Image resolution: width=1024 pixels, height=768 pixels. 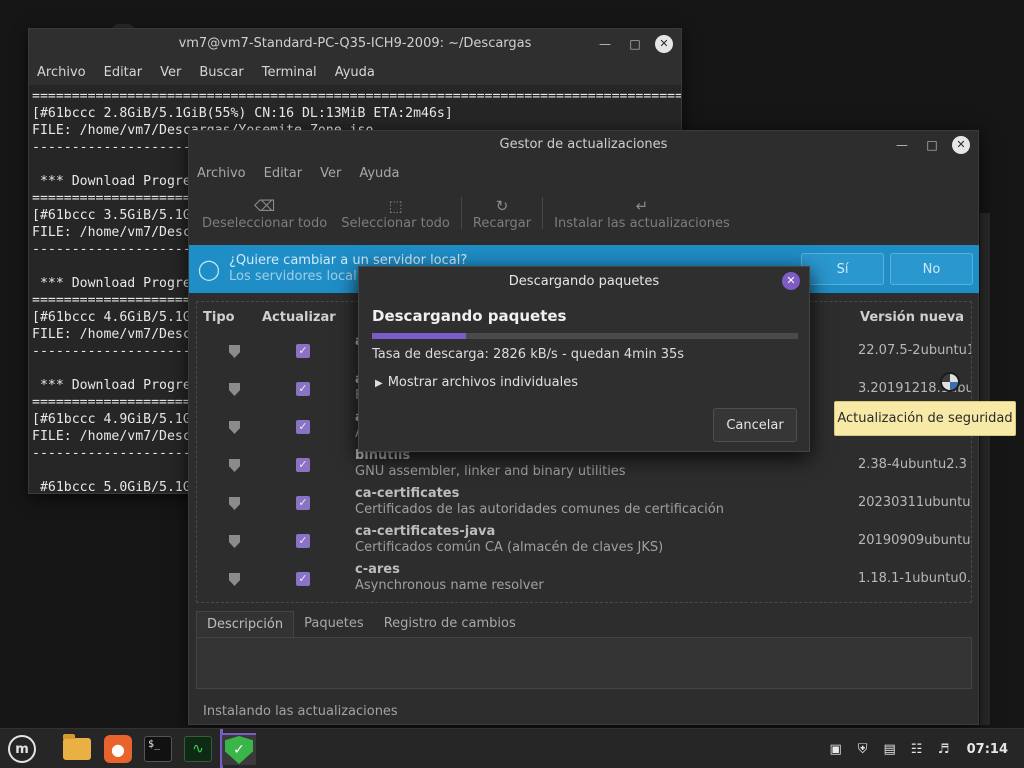 I want to click on infobar-yes-button: Sí, so click(x=842, y=269).